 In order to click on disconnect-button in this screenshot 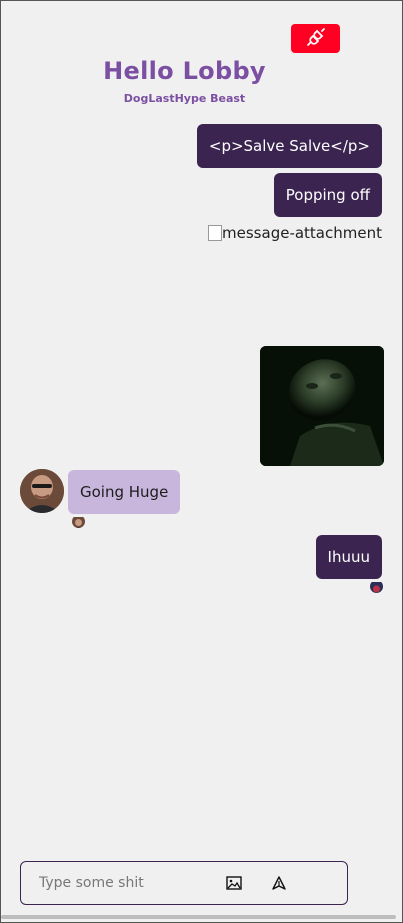, I will do `click(315, 38)`.